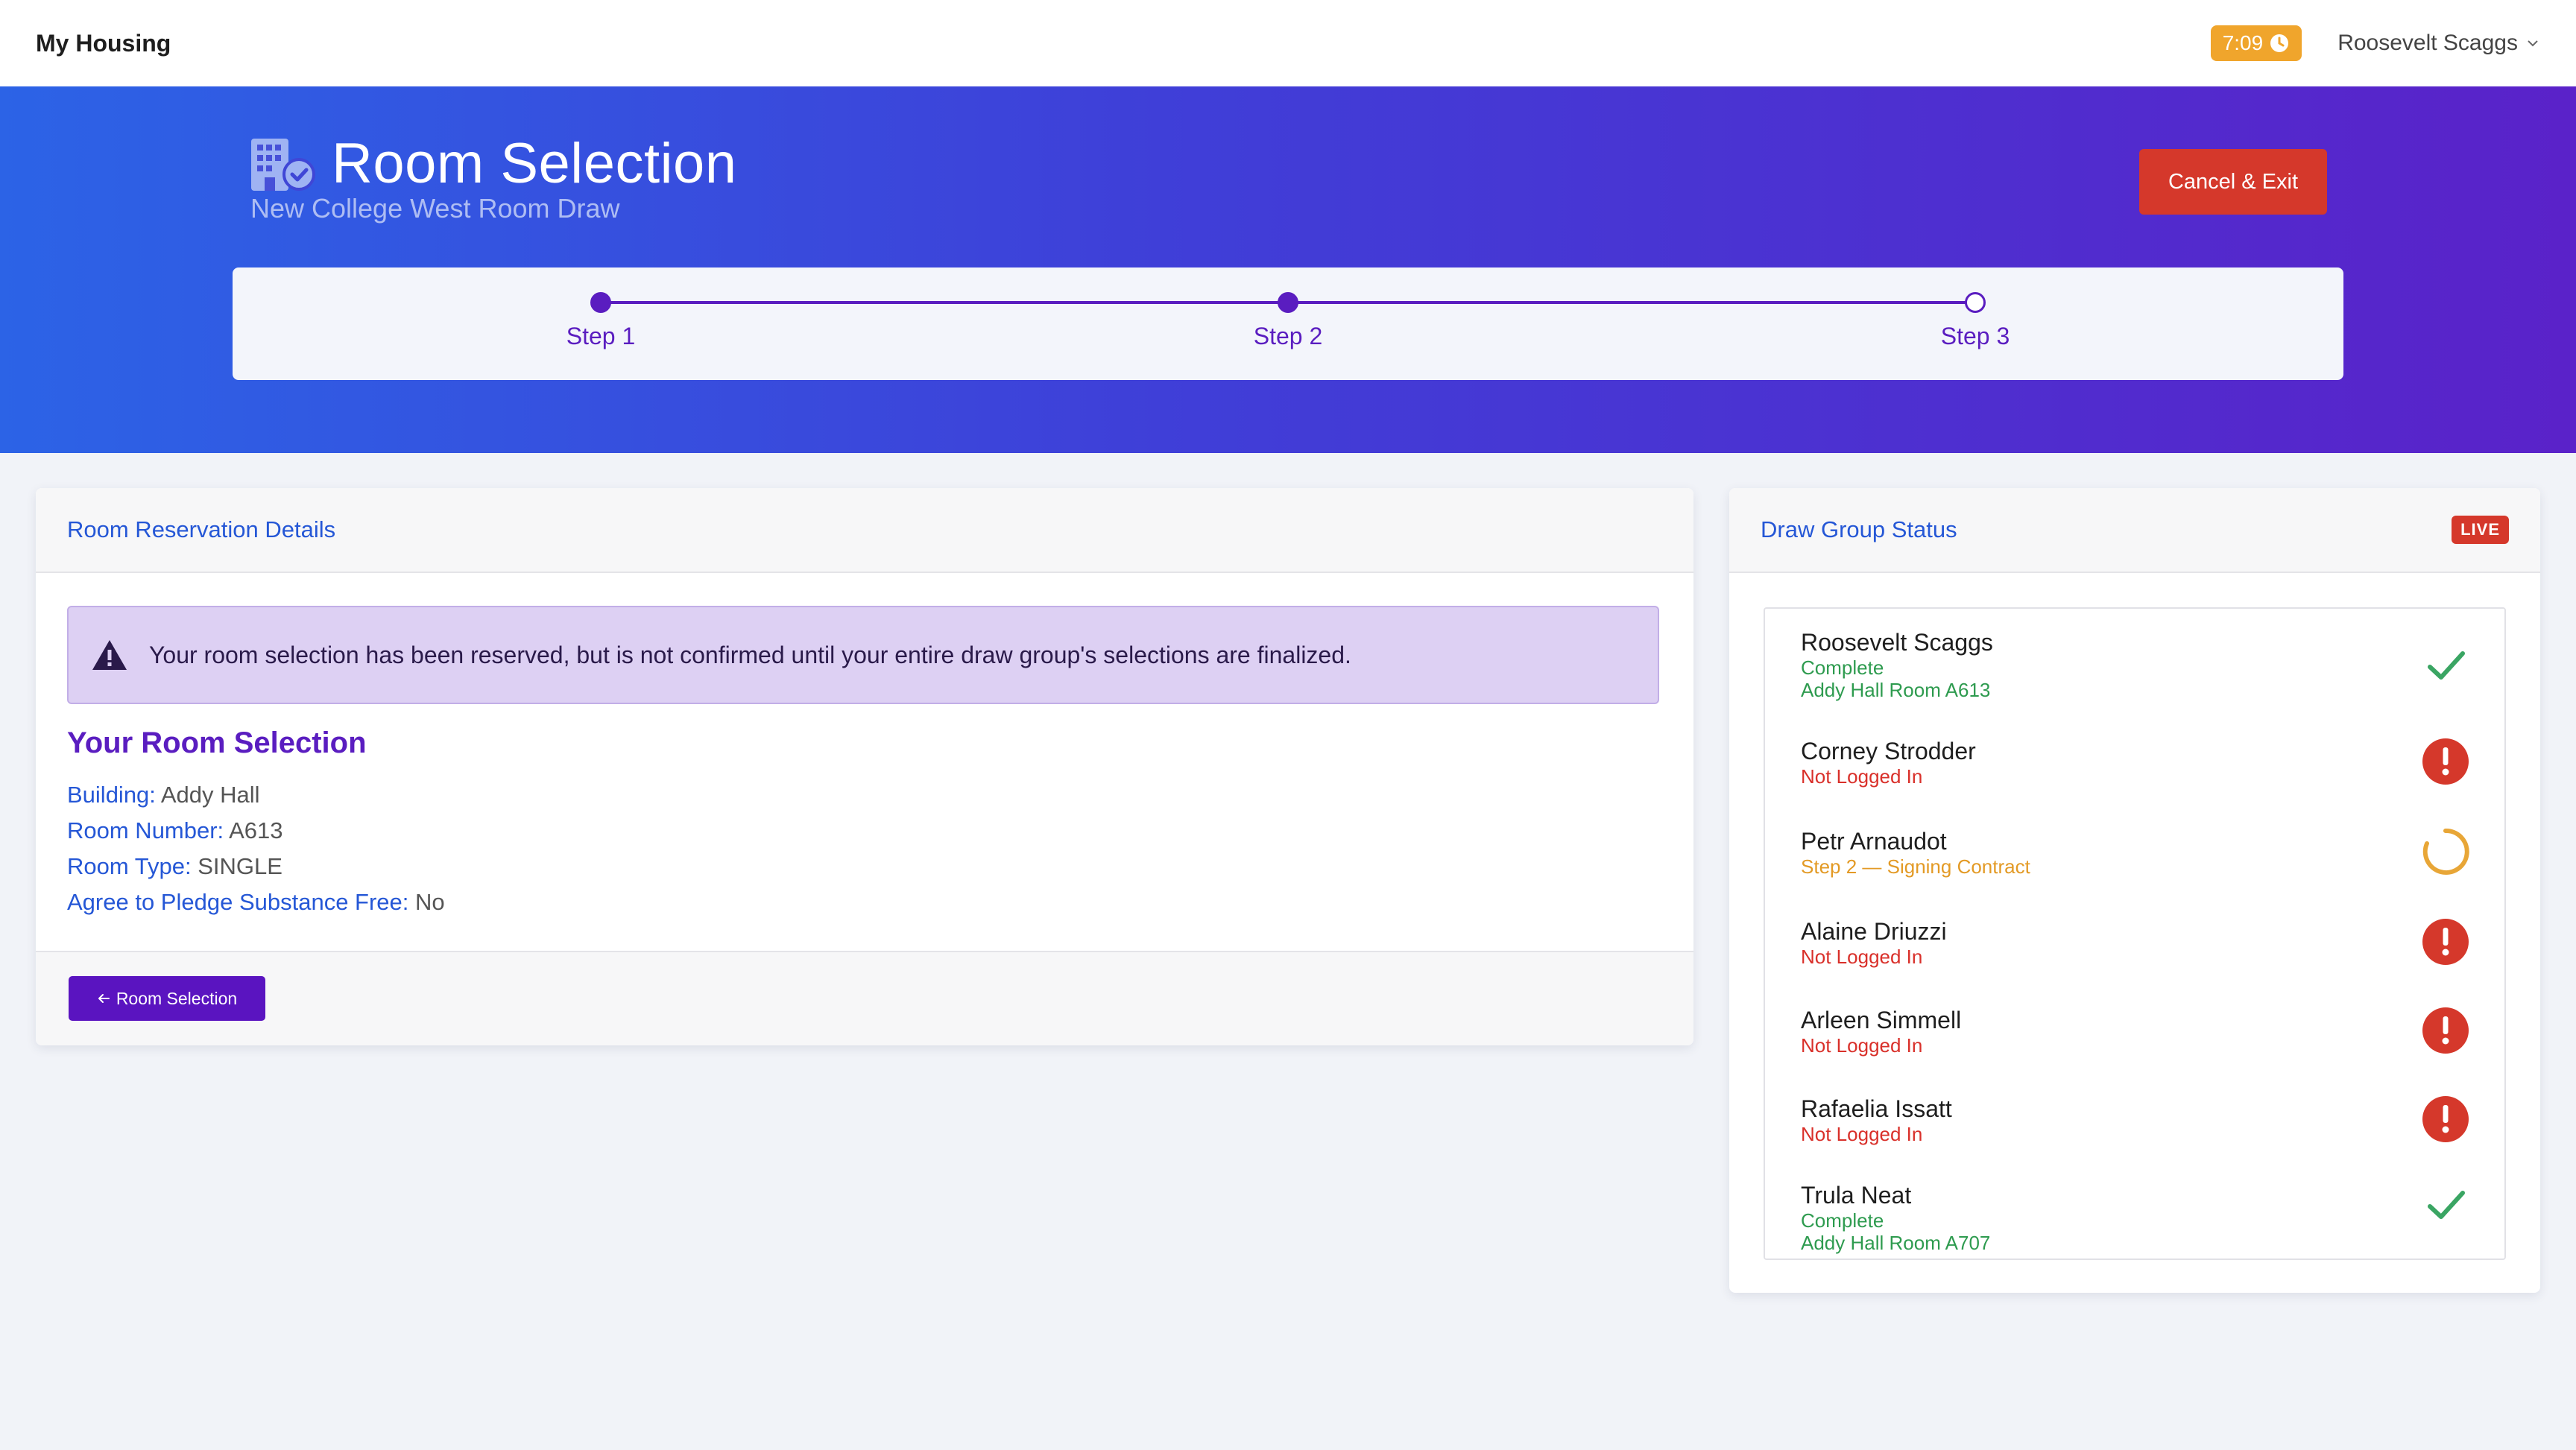 Image resolution: width=2576 pixels, height=1450 pixels. Describe the element at coordinates (1976, 302) in the screenshot. I see `step-3-dot` at that location.